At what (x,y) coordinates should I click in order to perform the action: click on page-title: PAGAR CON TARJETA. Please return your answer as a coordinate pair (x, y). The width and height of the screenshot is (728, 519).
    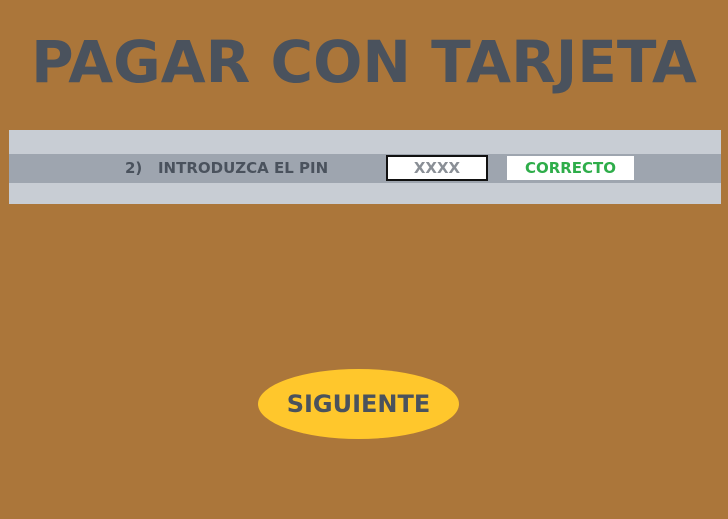
    Looking at the image, I should click on (364, 62).